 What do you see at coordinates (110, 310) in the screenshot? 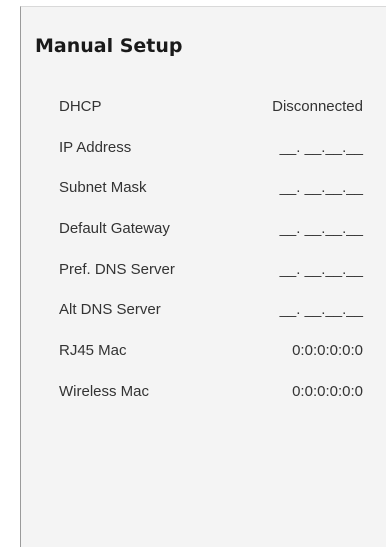
I see `setting-label: Alt DNS Server` at bounding box center [110, 310].